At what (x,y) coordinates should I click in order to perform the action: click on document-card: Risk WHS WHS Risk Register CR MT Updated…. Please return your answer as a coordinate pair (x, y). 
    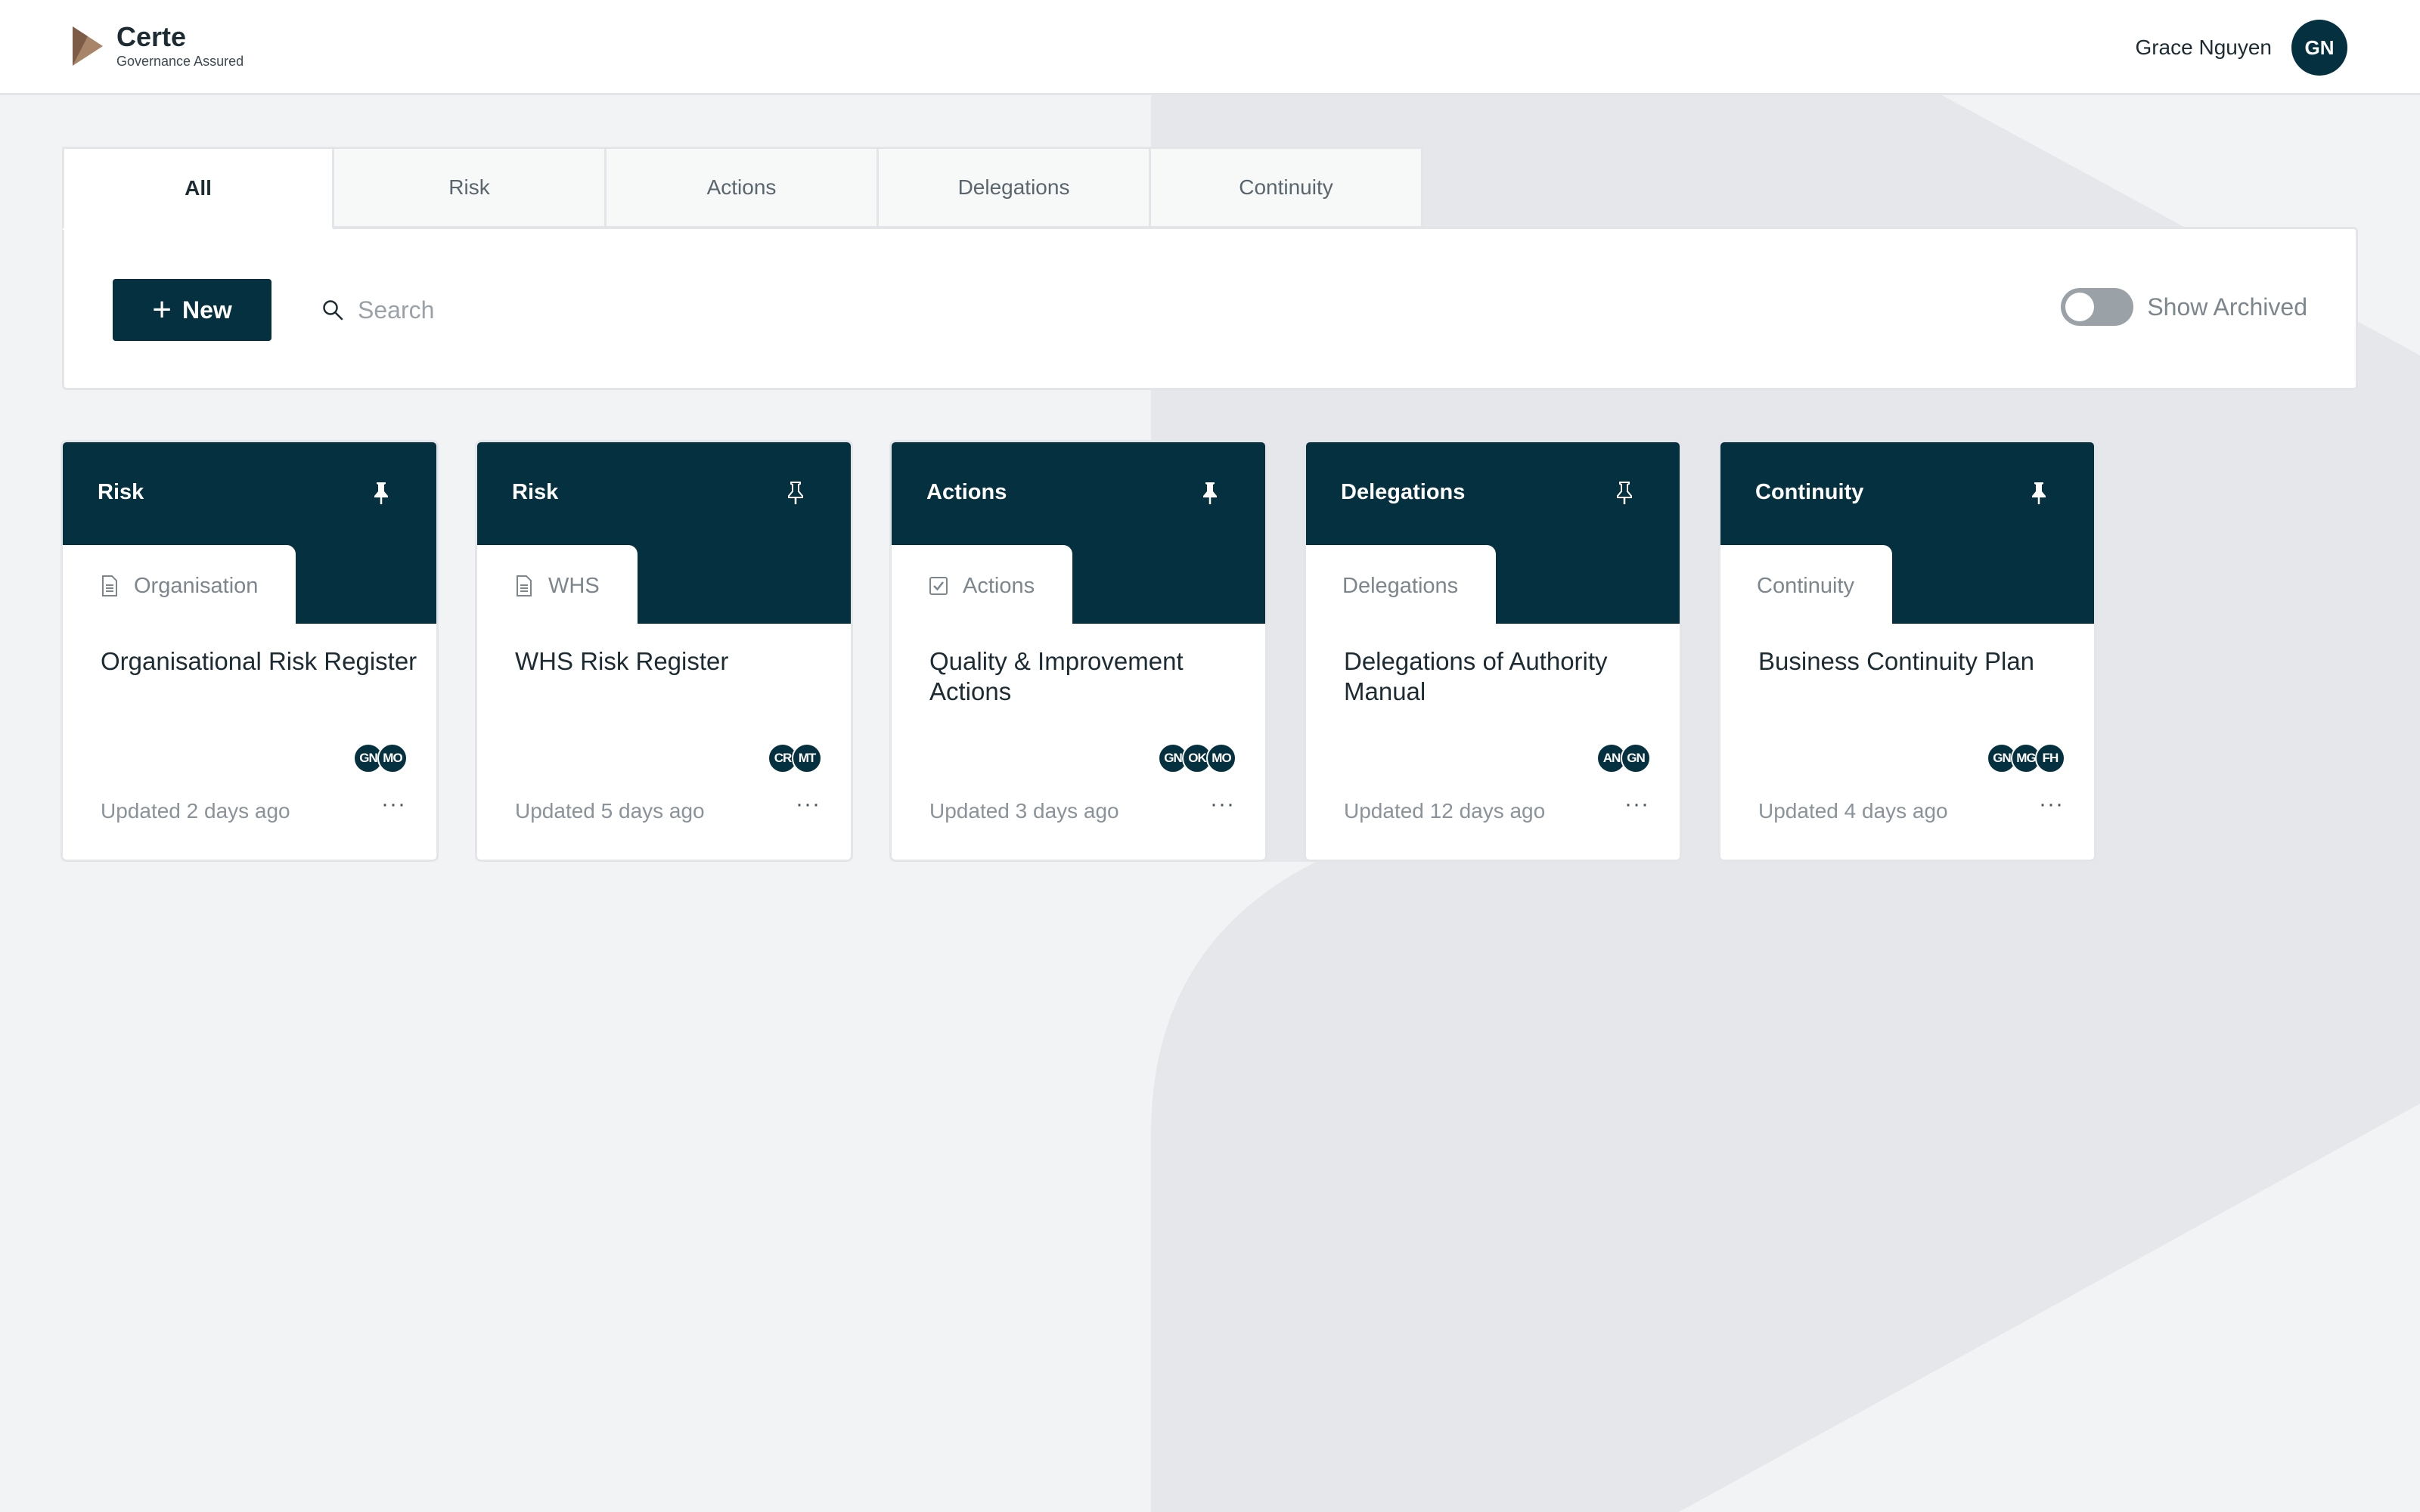
    Looking at the image, I should click on (664, 651).